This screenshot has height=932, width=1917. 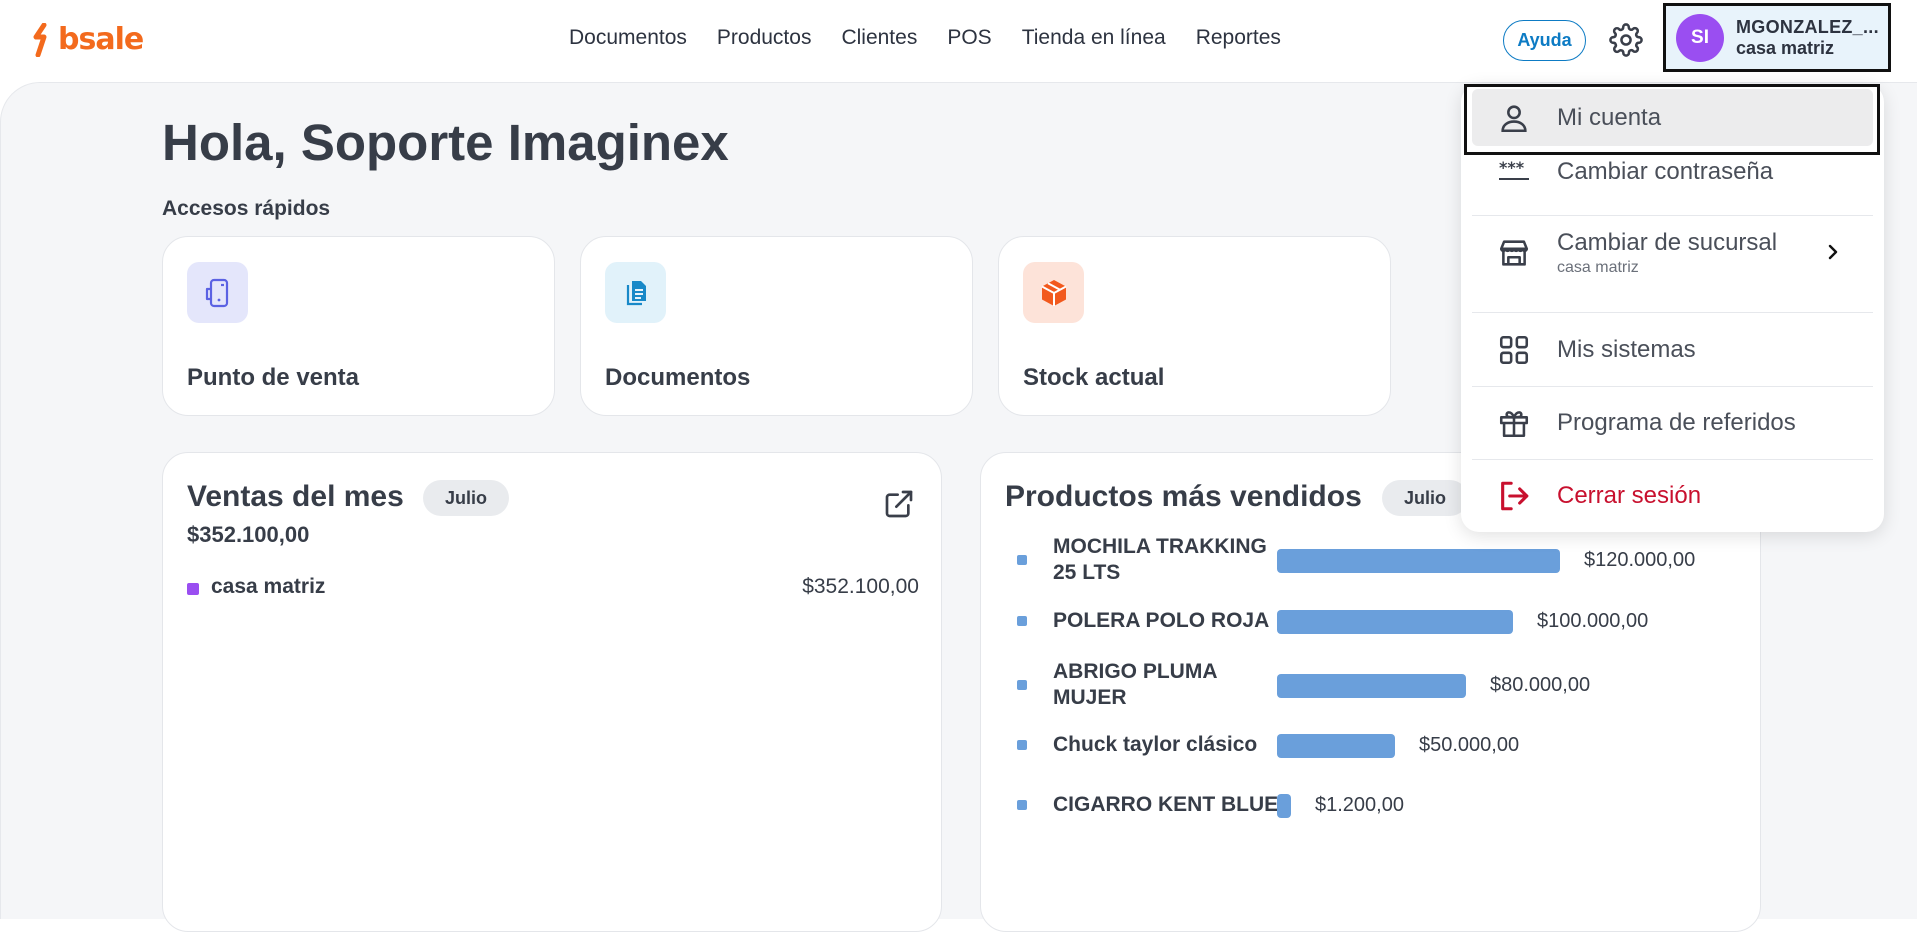 What do you see at coordinates (1425, 498) in the screenshot?
I see `top-products-month-pill: Julio` at bounding box center [1425, 498].